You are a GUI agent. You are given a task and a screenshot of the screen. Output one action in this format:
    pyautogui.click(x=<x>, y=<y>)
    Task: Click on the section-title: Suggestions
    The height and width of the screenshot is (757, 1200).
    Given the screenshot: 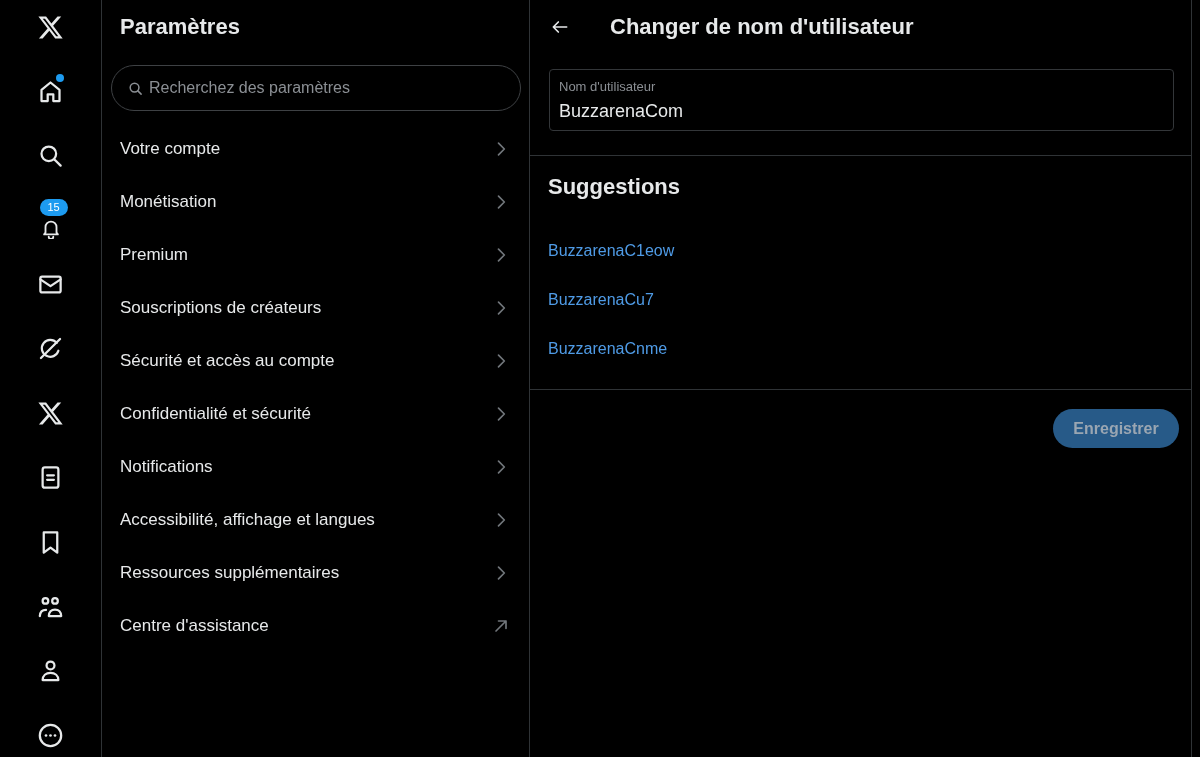 What is the action you would take?
    pyautogui.click(x=614, y=187)
    